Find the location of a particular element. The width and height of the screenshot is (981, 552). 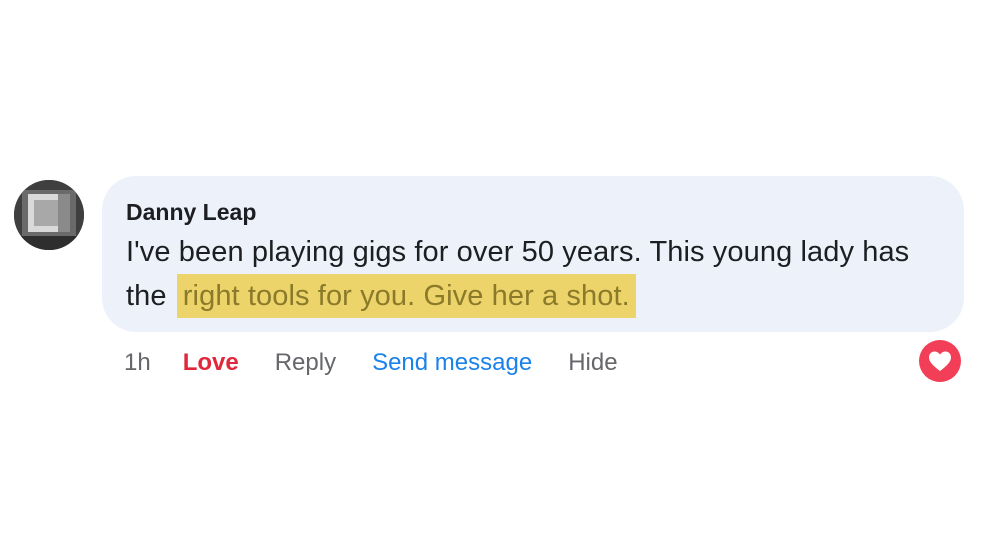

comment-actions: 1h Love Reply Send message Hide is located at coordinates (389, 363).